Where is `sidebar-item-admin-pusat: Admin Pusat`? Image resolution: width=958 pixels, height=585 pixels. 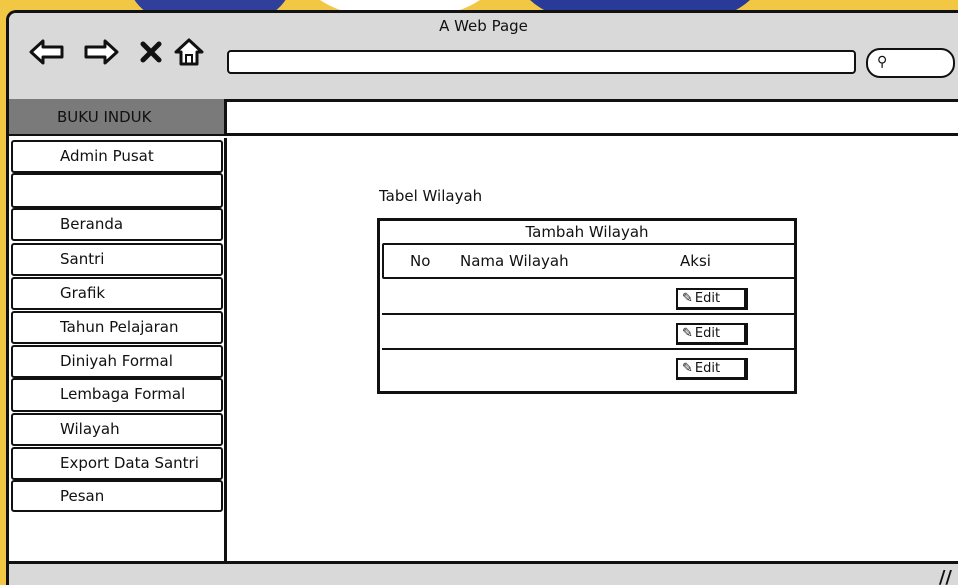
sidebar-item-admin-pusat: Admin Pusat is located at coordinates (117, 156).